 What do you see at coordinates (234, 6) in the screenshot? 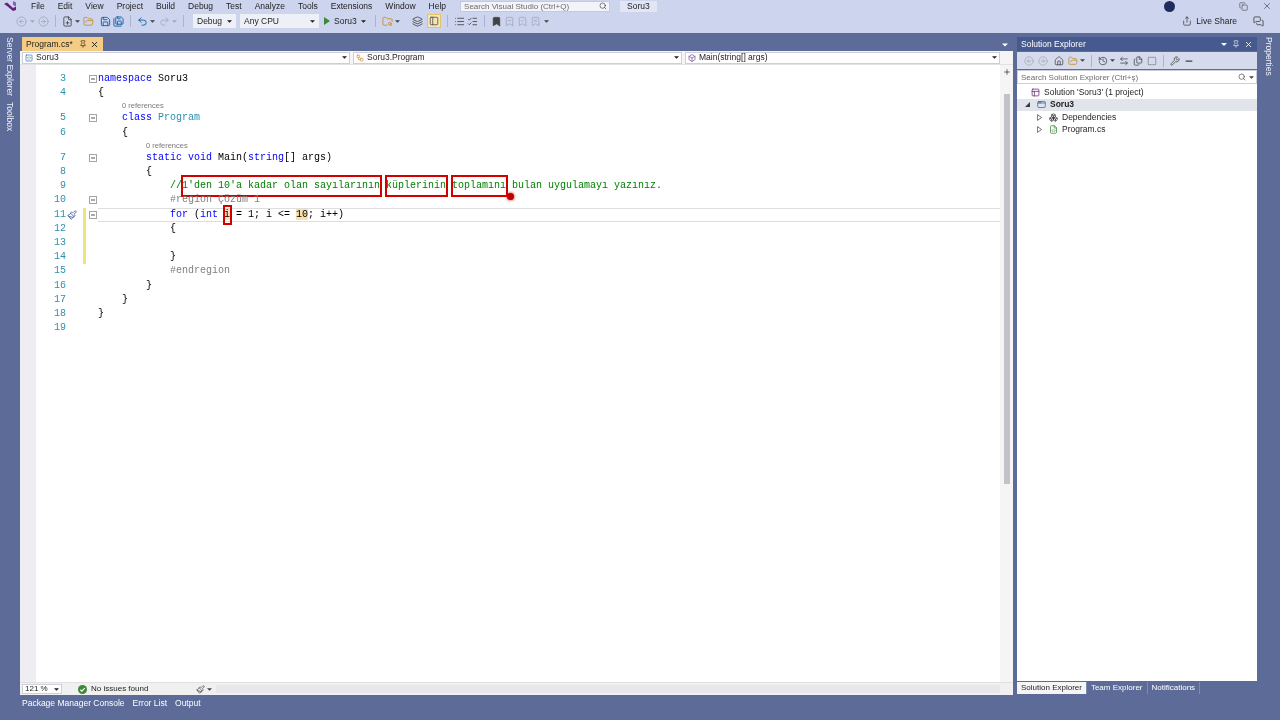
I see `menu-item: Test` at bounding box center [234, 6].